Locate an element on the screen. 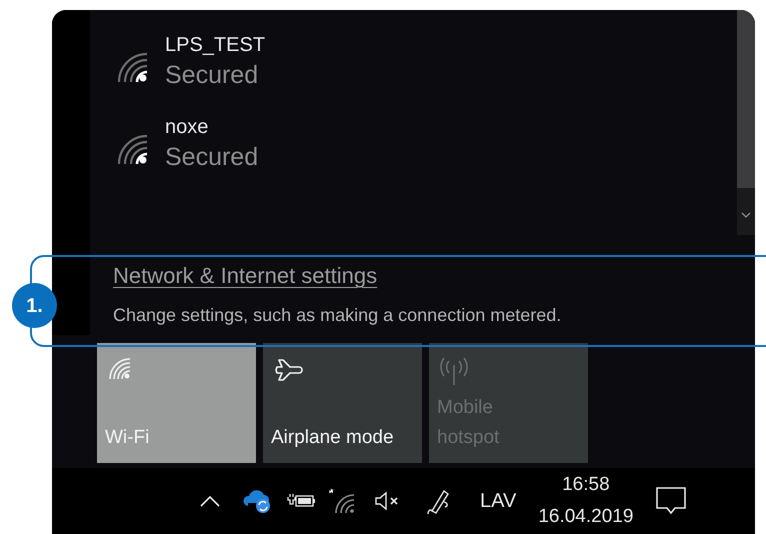 The height and width of the screenshot is (534, 766). settings-description: Change settings, such as making a connection metered. is located at coordinates (337, 315).